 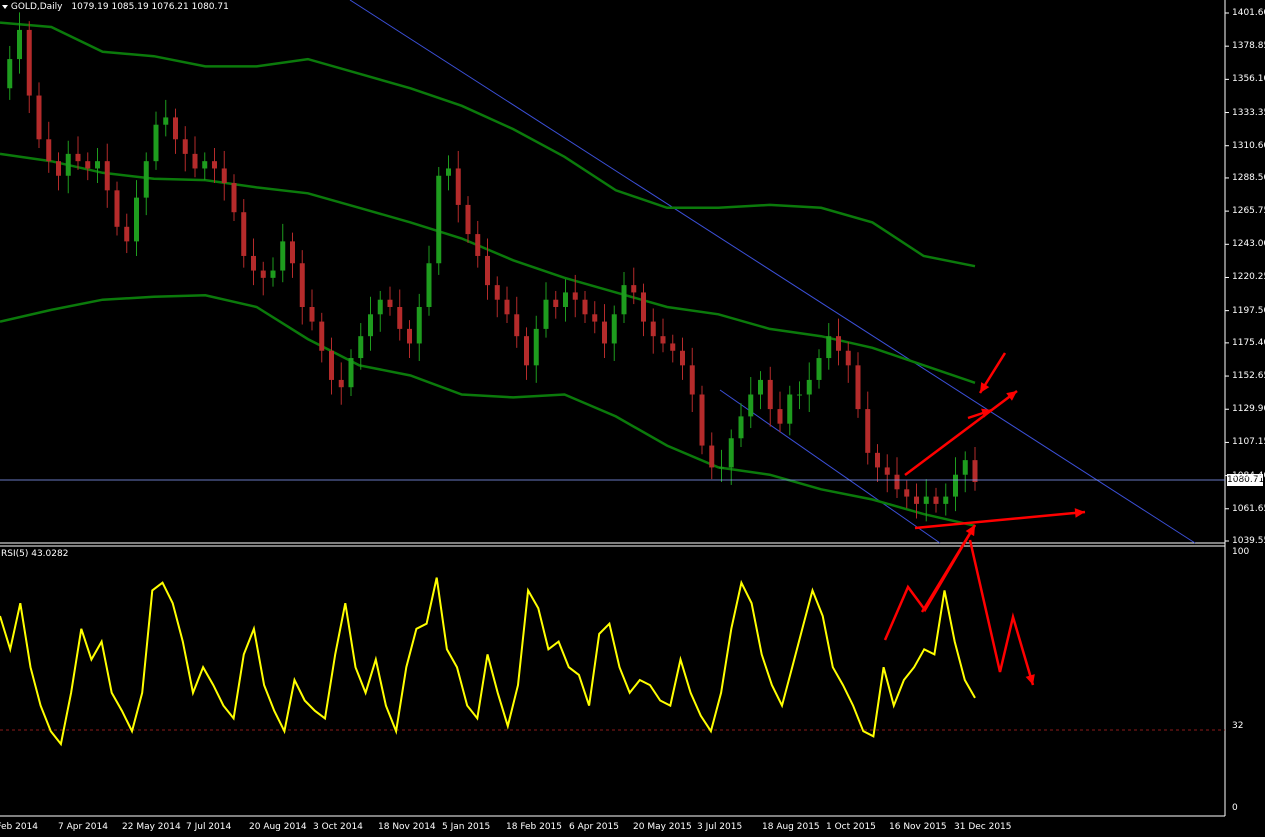 I want to click on price-tick-label: 1061.65, so click(x=1248, y=508).